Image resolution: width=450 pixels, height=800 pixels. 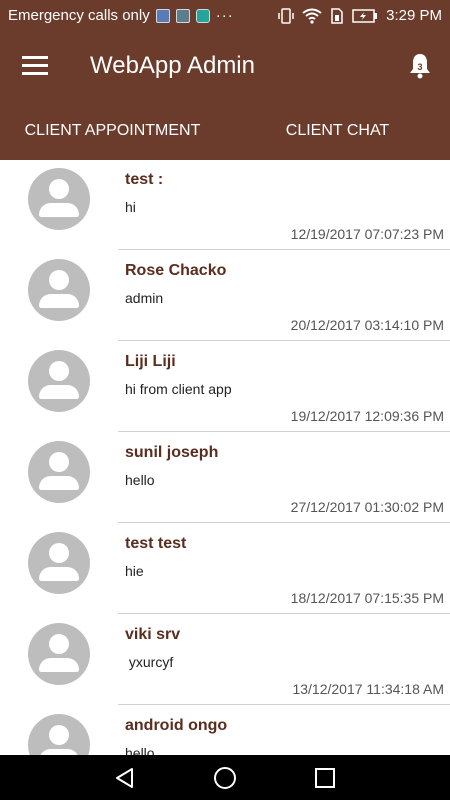 What do you see at coordinates (225, 660) in the screenshot?
I see `chat-list-item: viki srv yxurcyf 13/12/2017 11:34:18 AM` at bounding box center [225, 660].